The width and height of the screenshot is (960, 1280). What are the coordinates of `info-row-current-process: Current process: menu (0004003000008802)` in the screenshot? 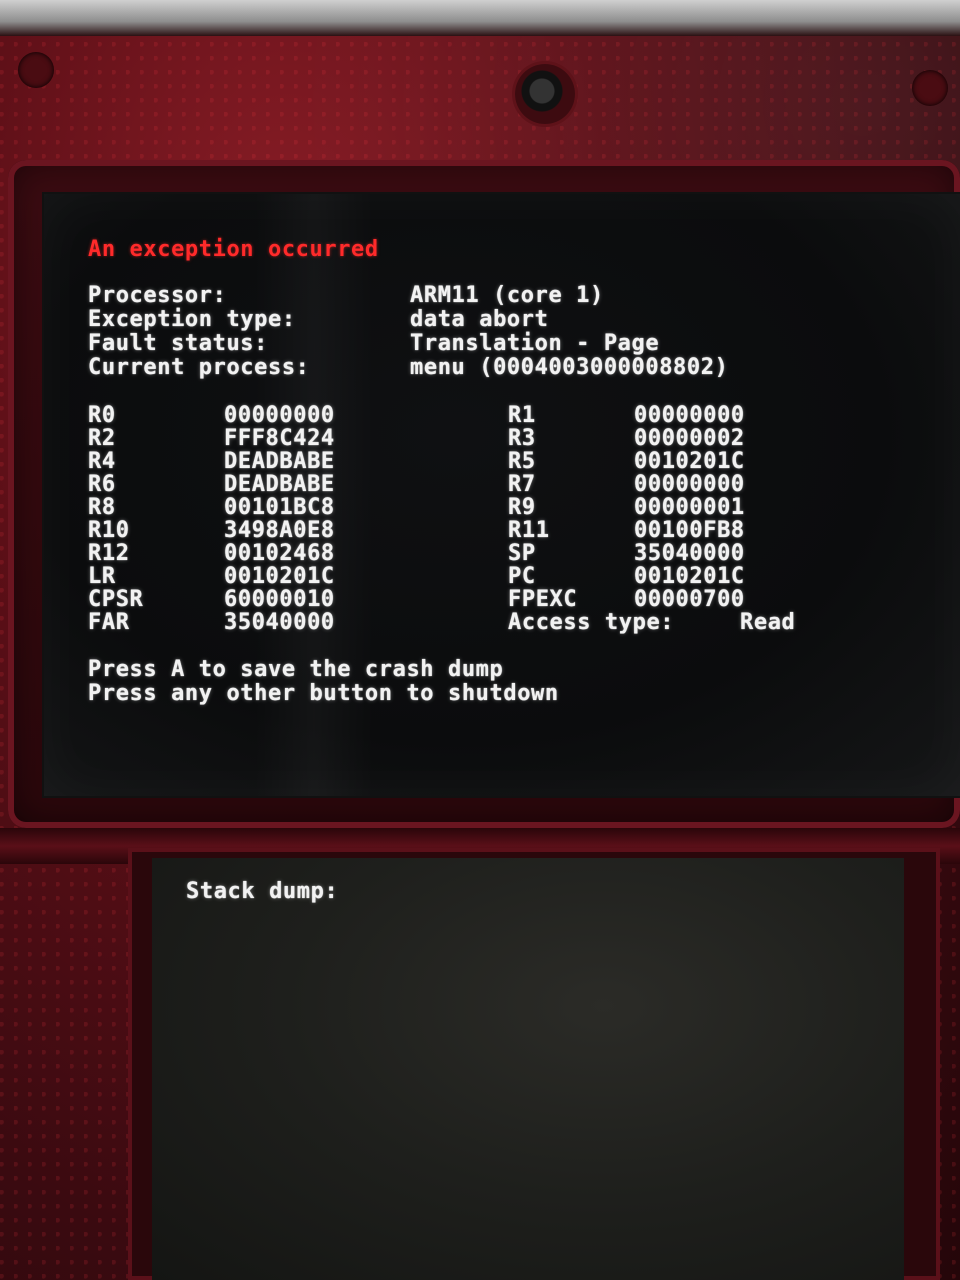 It's located at (502, 367).